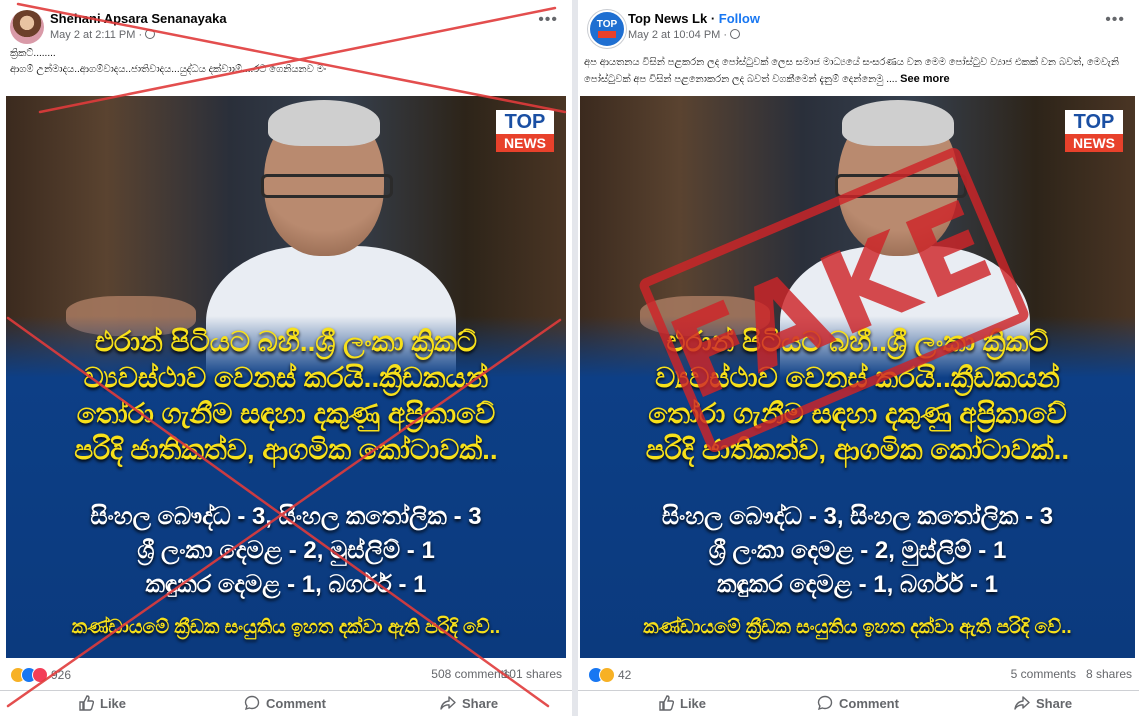 The width and height of the screenshot is (1139, 716). Describe the element at coordinates (857, 584) in the screenshot. I see `quota-line: කඳුකර දෙමළ - 1, බර්ගර් - 1` at that location.